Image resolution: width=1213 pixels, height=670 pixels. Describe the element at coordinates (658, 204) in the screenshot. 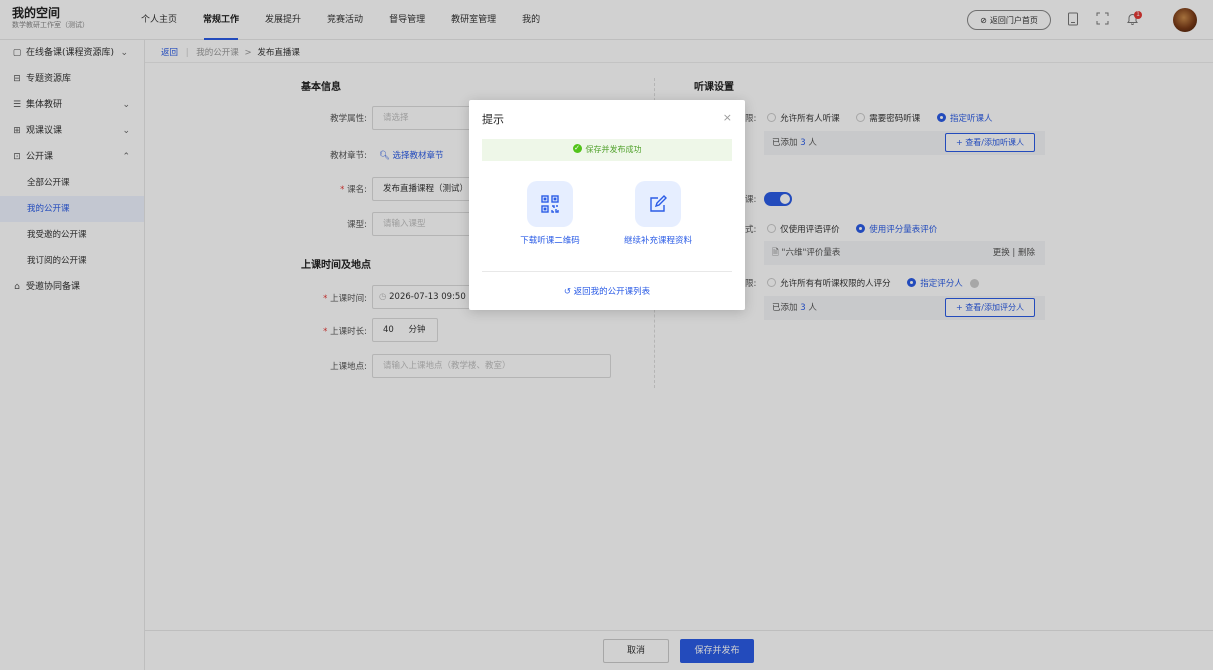

I see `edit-icon` at that location.